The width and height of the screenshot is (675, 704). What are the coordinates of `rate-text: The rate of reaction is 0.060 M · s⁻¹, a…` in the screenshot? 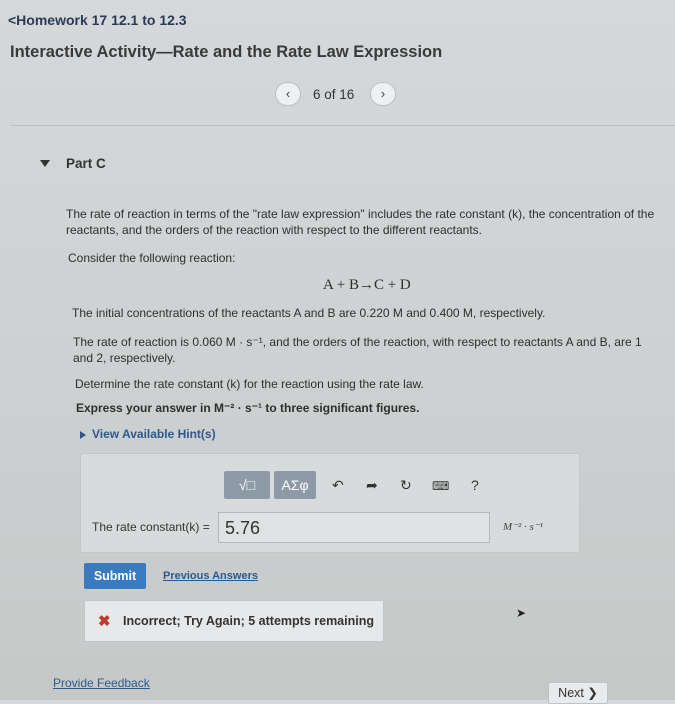 It's located at (373, 350).